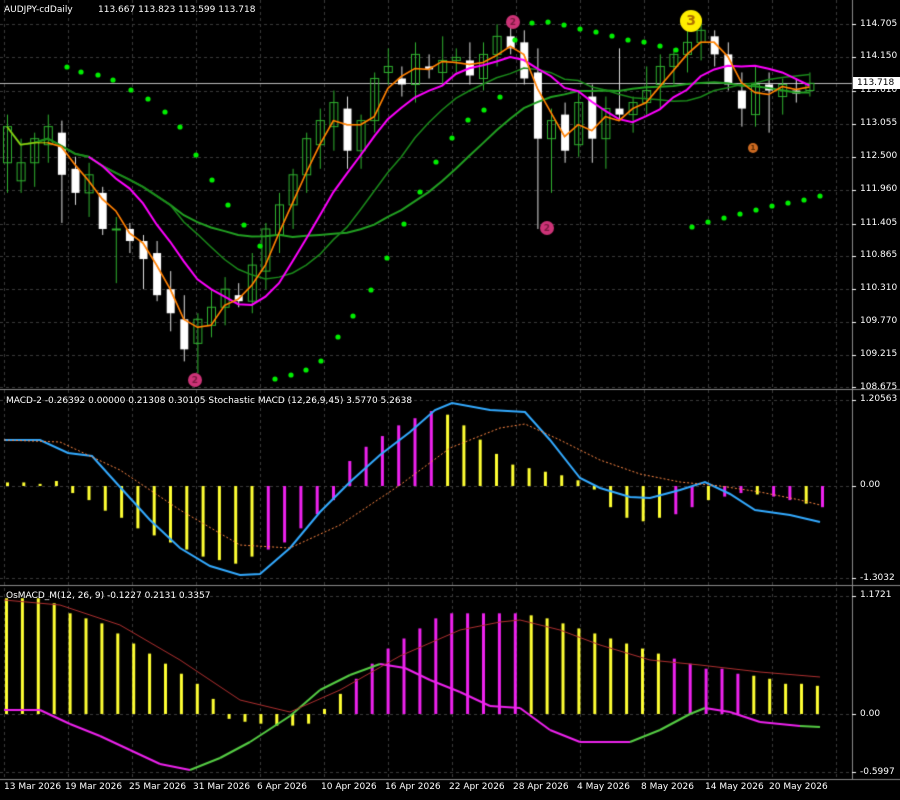 The height and width of the screenshot is (800, 900). Describe the element at coordinates (879, 24) in the screenshot. I see `price-axis-label: 114.705` at that location.